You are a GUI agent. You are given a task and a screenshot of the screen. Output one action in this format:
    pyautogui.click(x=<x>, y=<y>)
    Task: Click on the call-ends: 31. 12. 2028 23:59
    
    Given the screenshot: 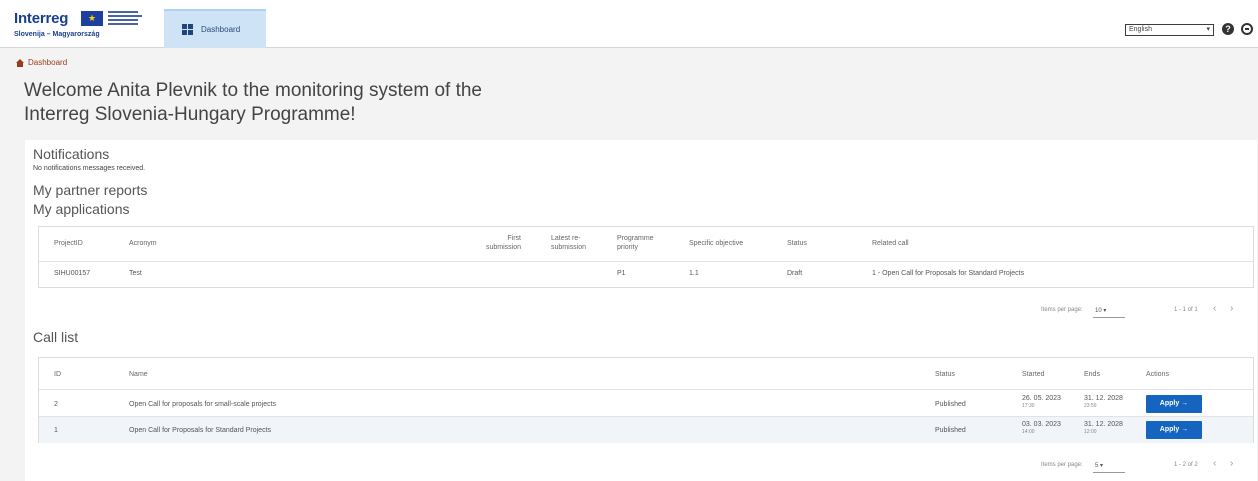 What is the action you would take?
    pyautogui.click(x=1103, y=401)
    